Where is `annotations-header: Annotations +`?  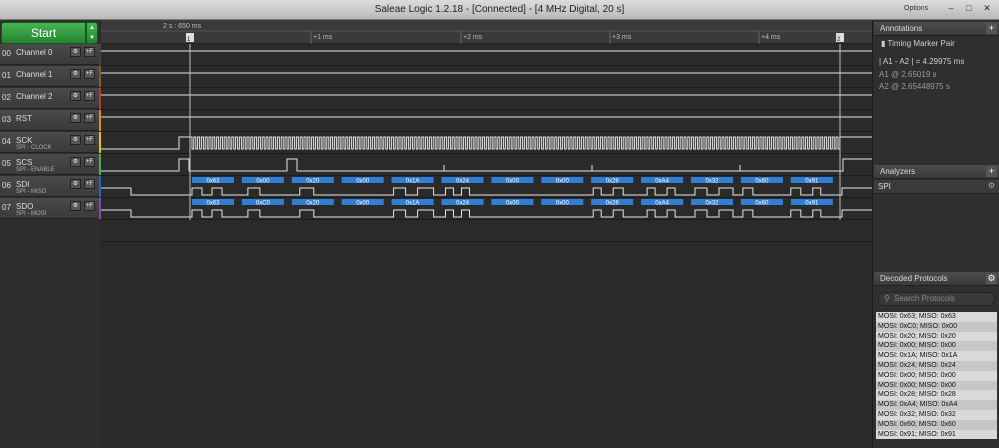 annotations-header: Annotations + is located at coordinates (936, 29).